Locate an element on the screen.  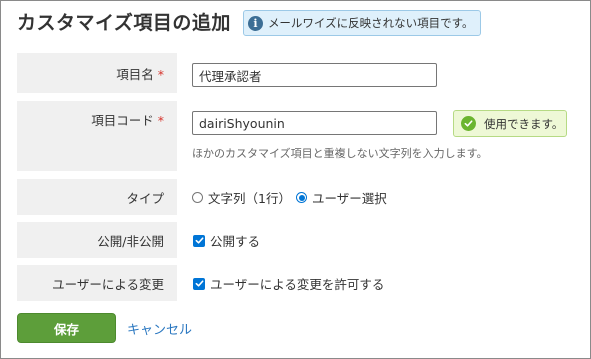
item-code-label-text: 項目コード is located at coordinates (122, 120).